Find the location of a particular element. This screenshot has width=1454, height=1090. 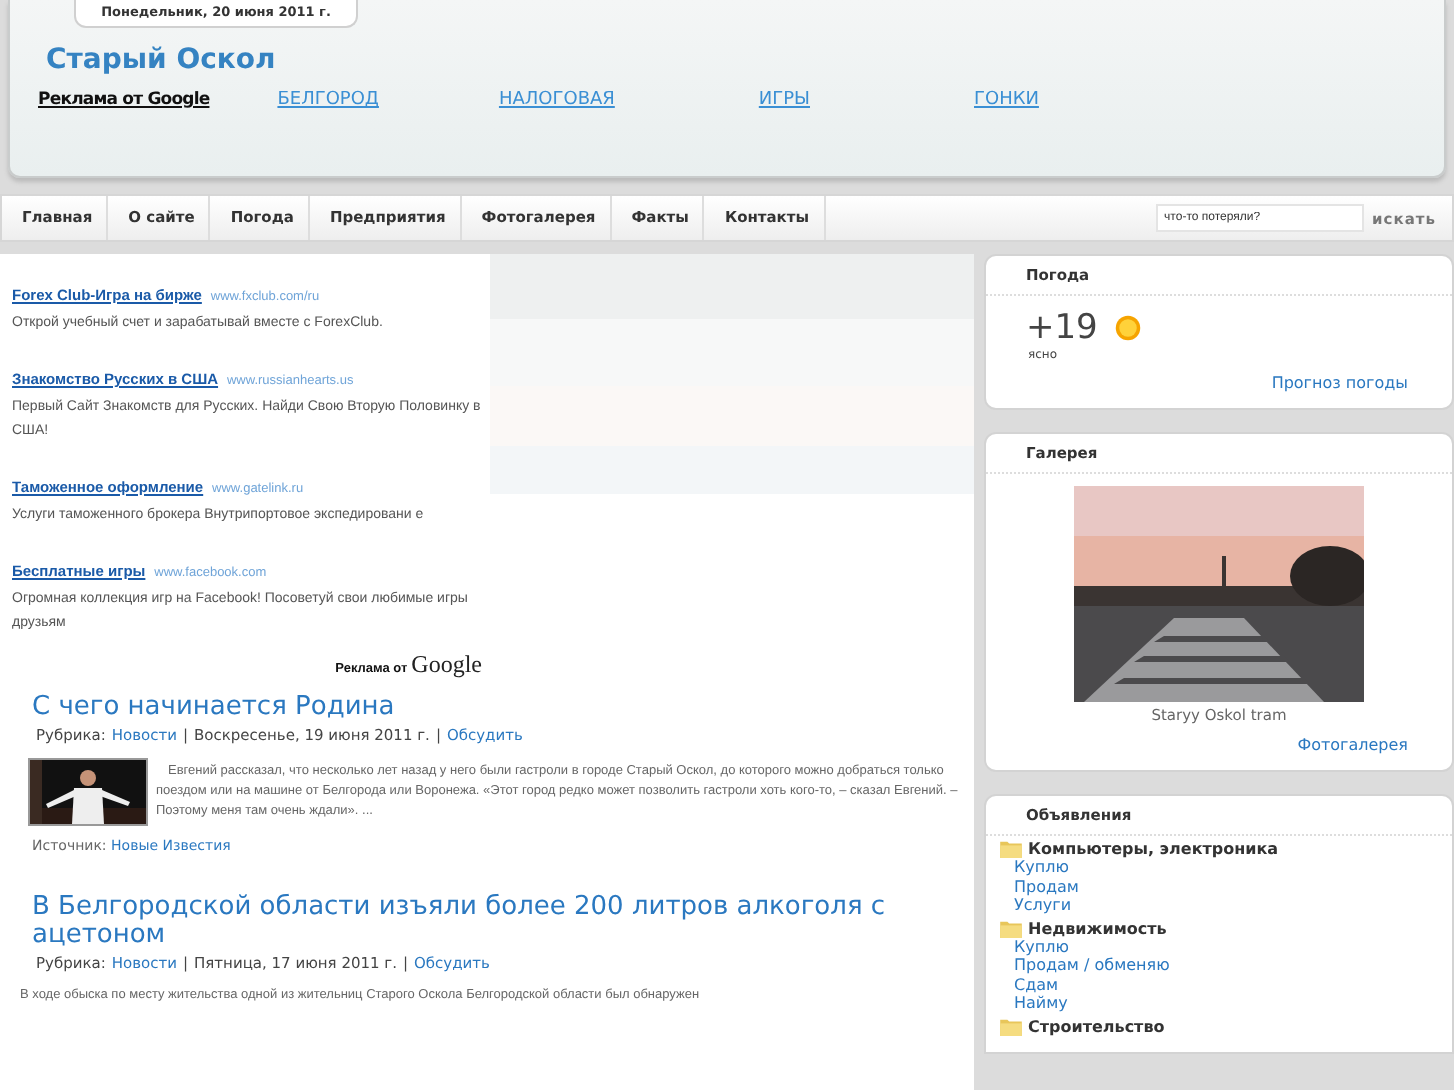

category-name: Компьютеры, электроника is located at coordinates (1153, 849).